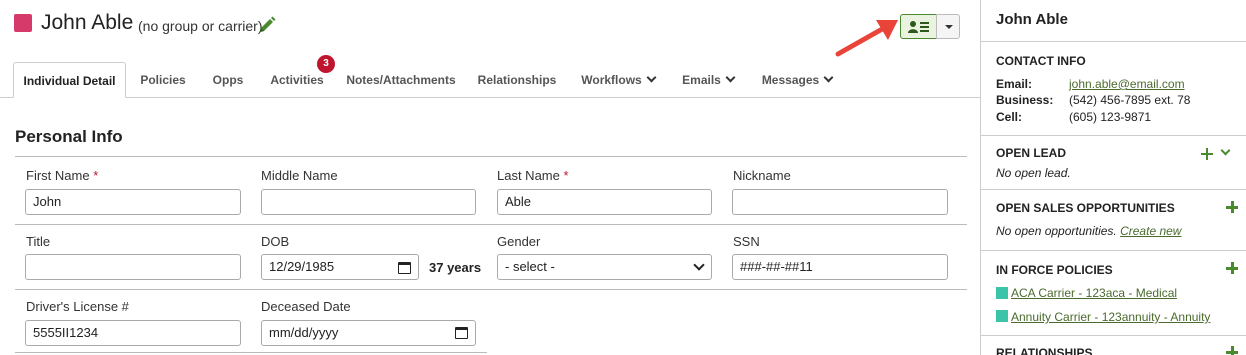  I want to click on cell-phone-value: (605) 123-9871, so click(1110, 117).